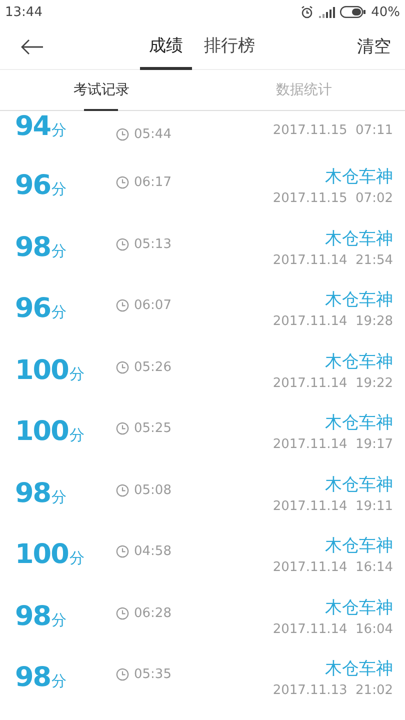 The image size is (405, 720). Describe the element at coordinates (166, 47) in the screenshot. I see `top-tab: 成绩` at that location.